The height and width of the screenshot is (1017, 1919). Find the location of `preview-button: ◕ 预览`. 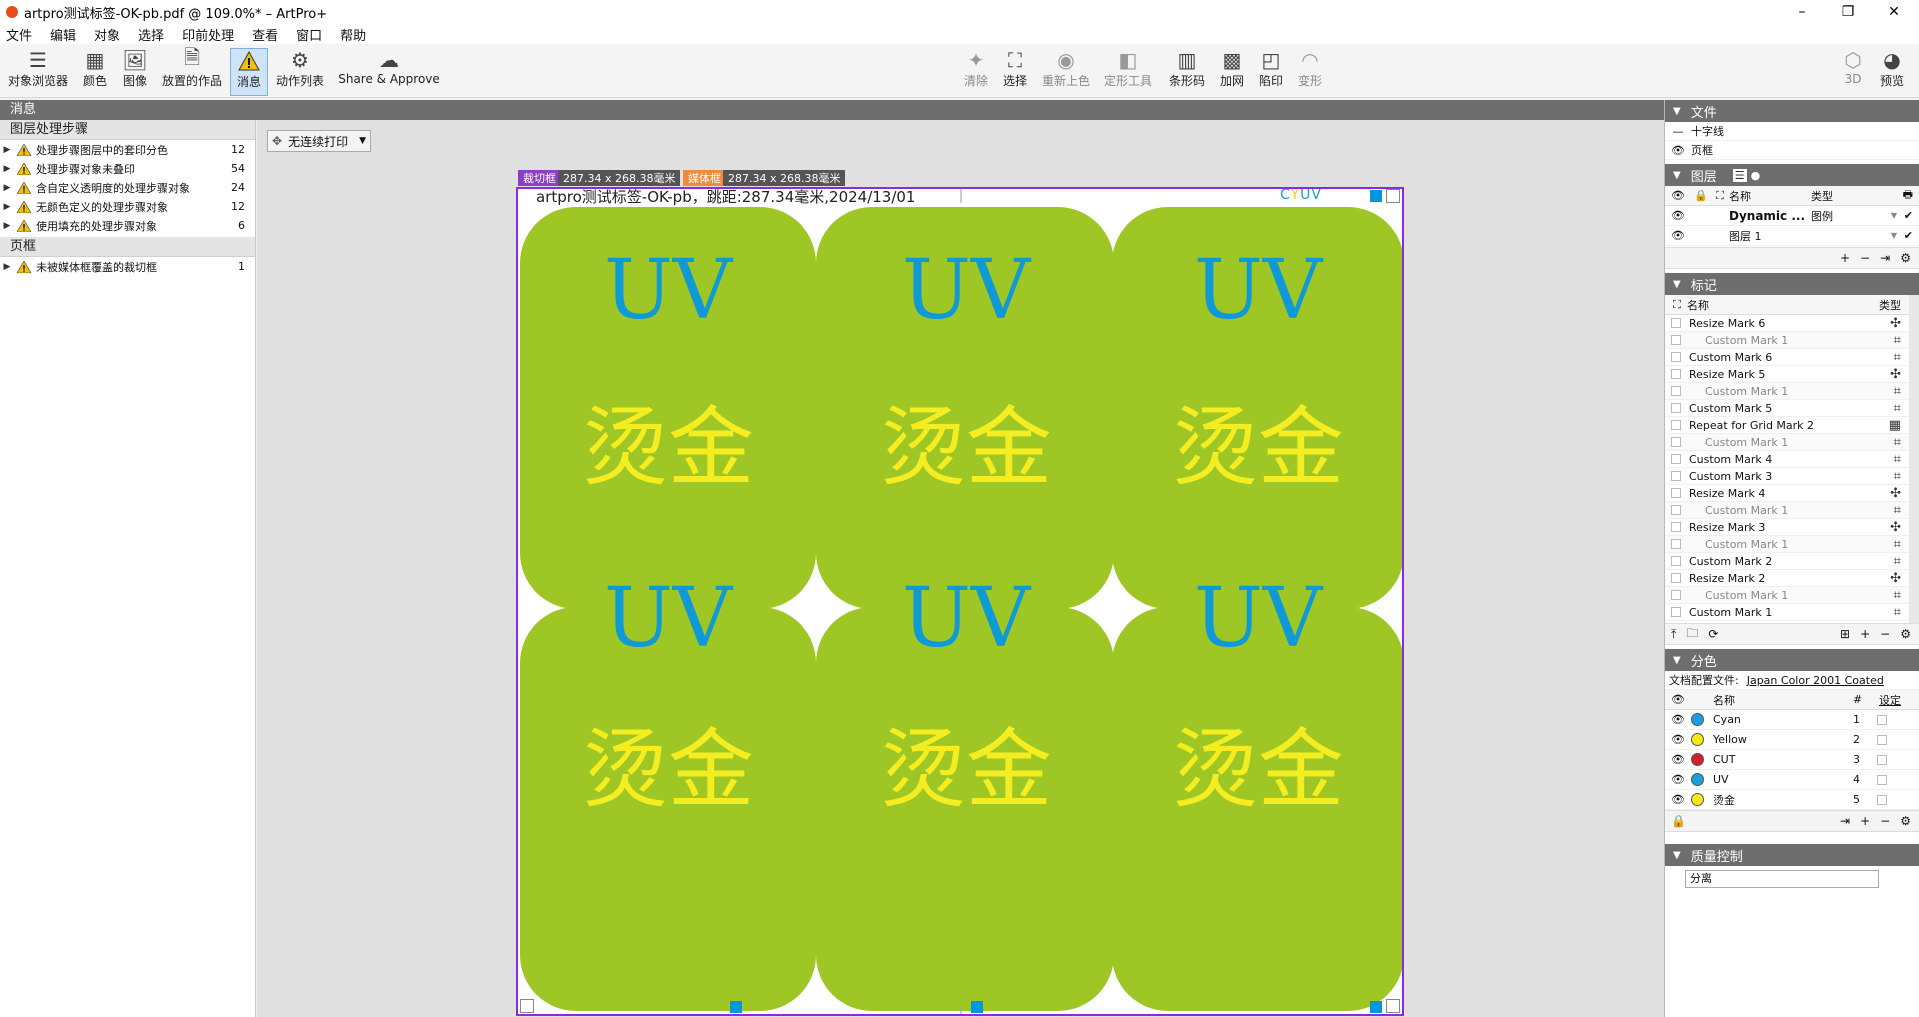

preview-button: ◕ 预览 is located at coordinates (1892, 72).